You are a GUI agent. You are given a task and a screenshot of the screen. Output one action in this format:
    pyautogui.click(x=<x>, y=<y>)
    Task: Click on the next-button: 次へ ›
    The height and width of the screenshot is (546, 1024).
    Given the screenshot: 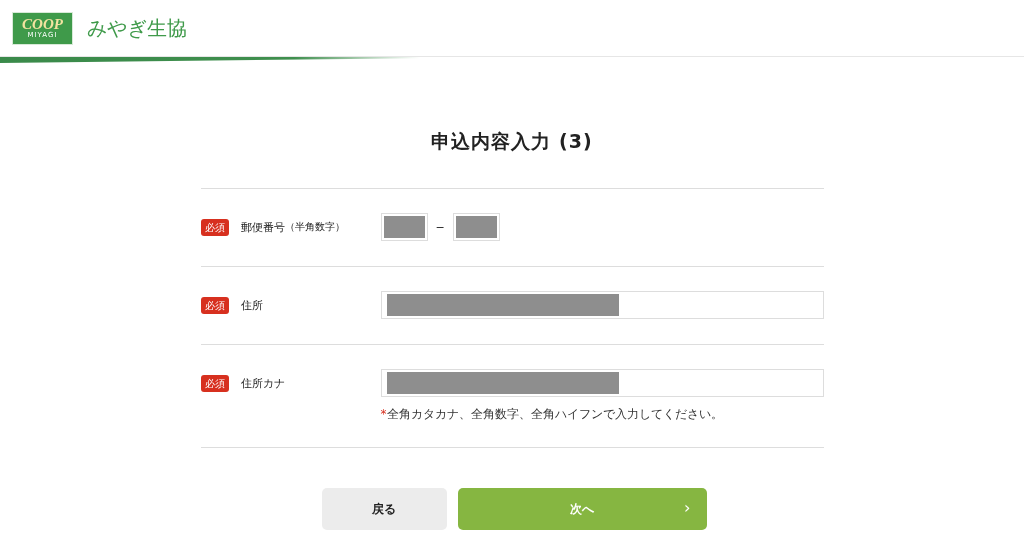 What is the action you would take?
    pyautogui.click(x=582, y=509)
    